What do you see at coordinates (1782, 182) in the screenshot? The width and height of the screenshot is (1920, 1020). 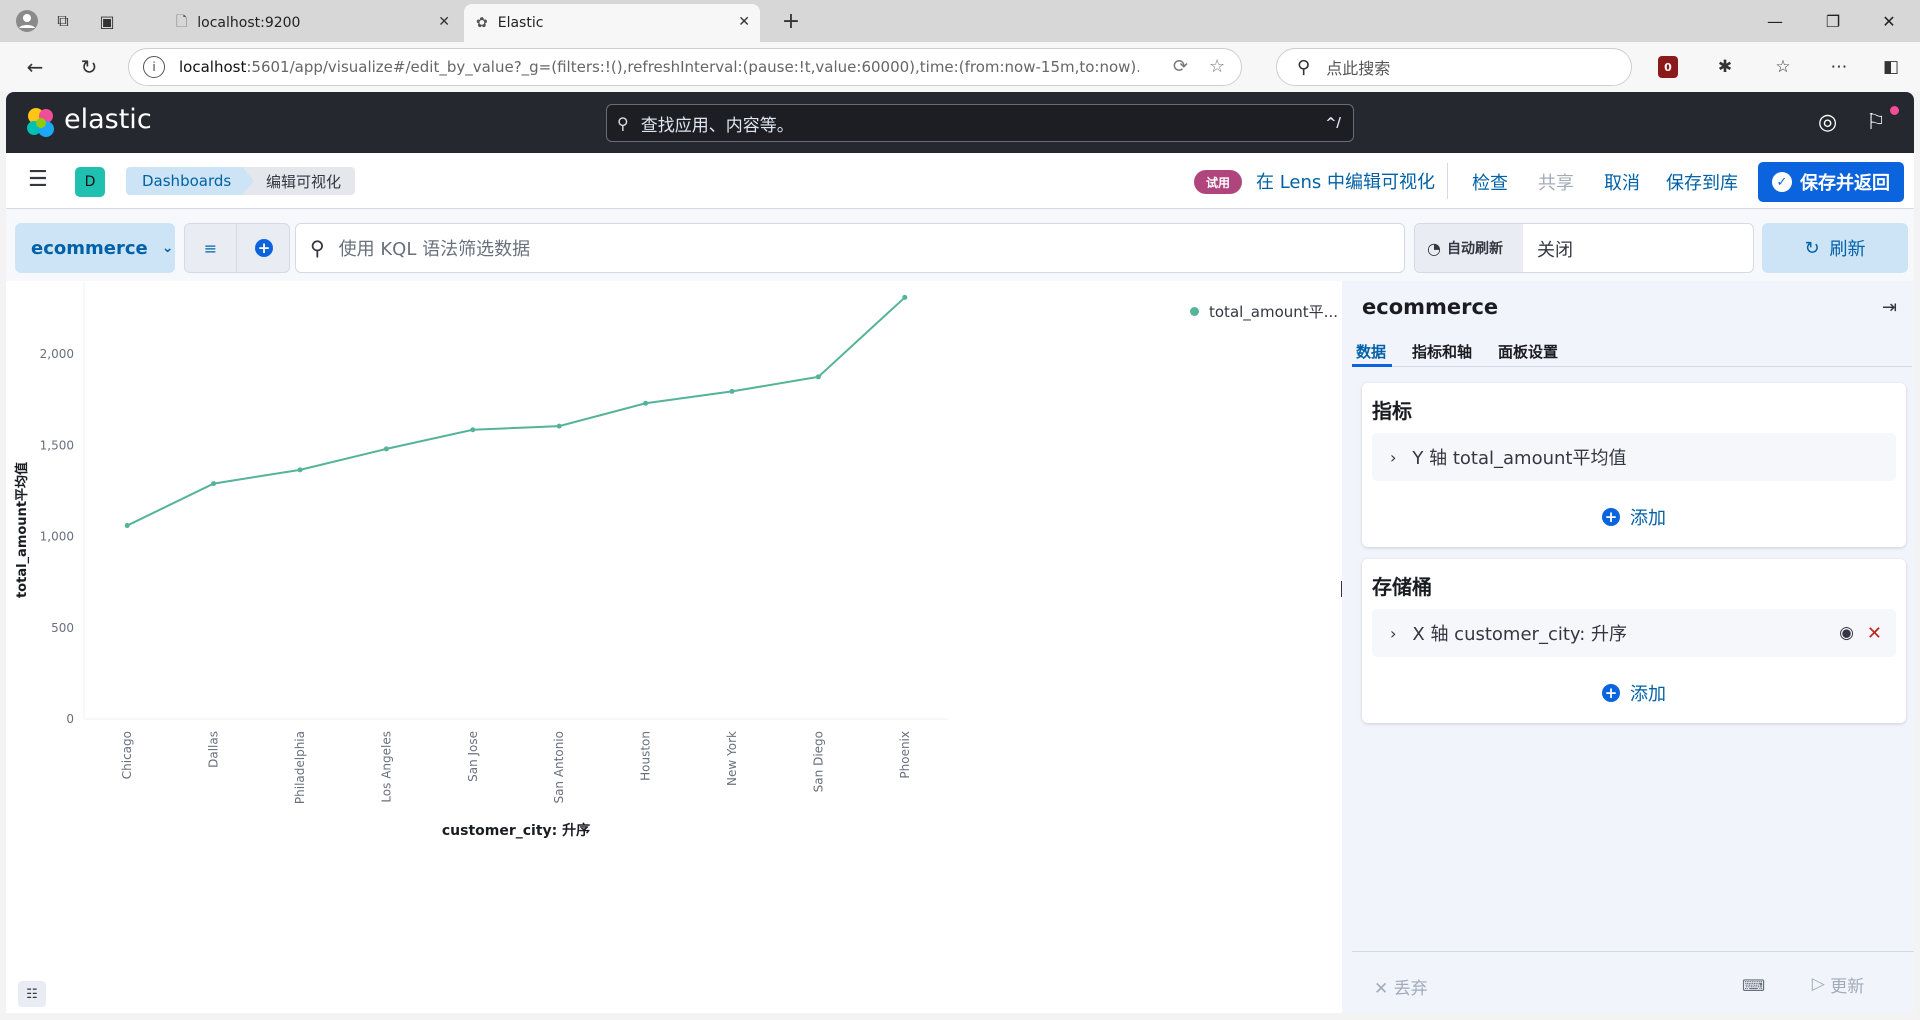 I see `check-icon: ✓` at bounding box center [1782, 182].